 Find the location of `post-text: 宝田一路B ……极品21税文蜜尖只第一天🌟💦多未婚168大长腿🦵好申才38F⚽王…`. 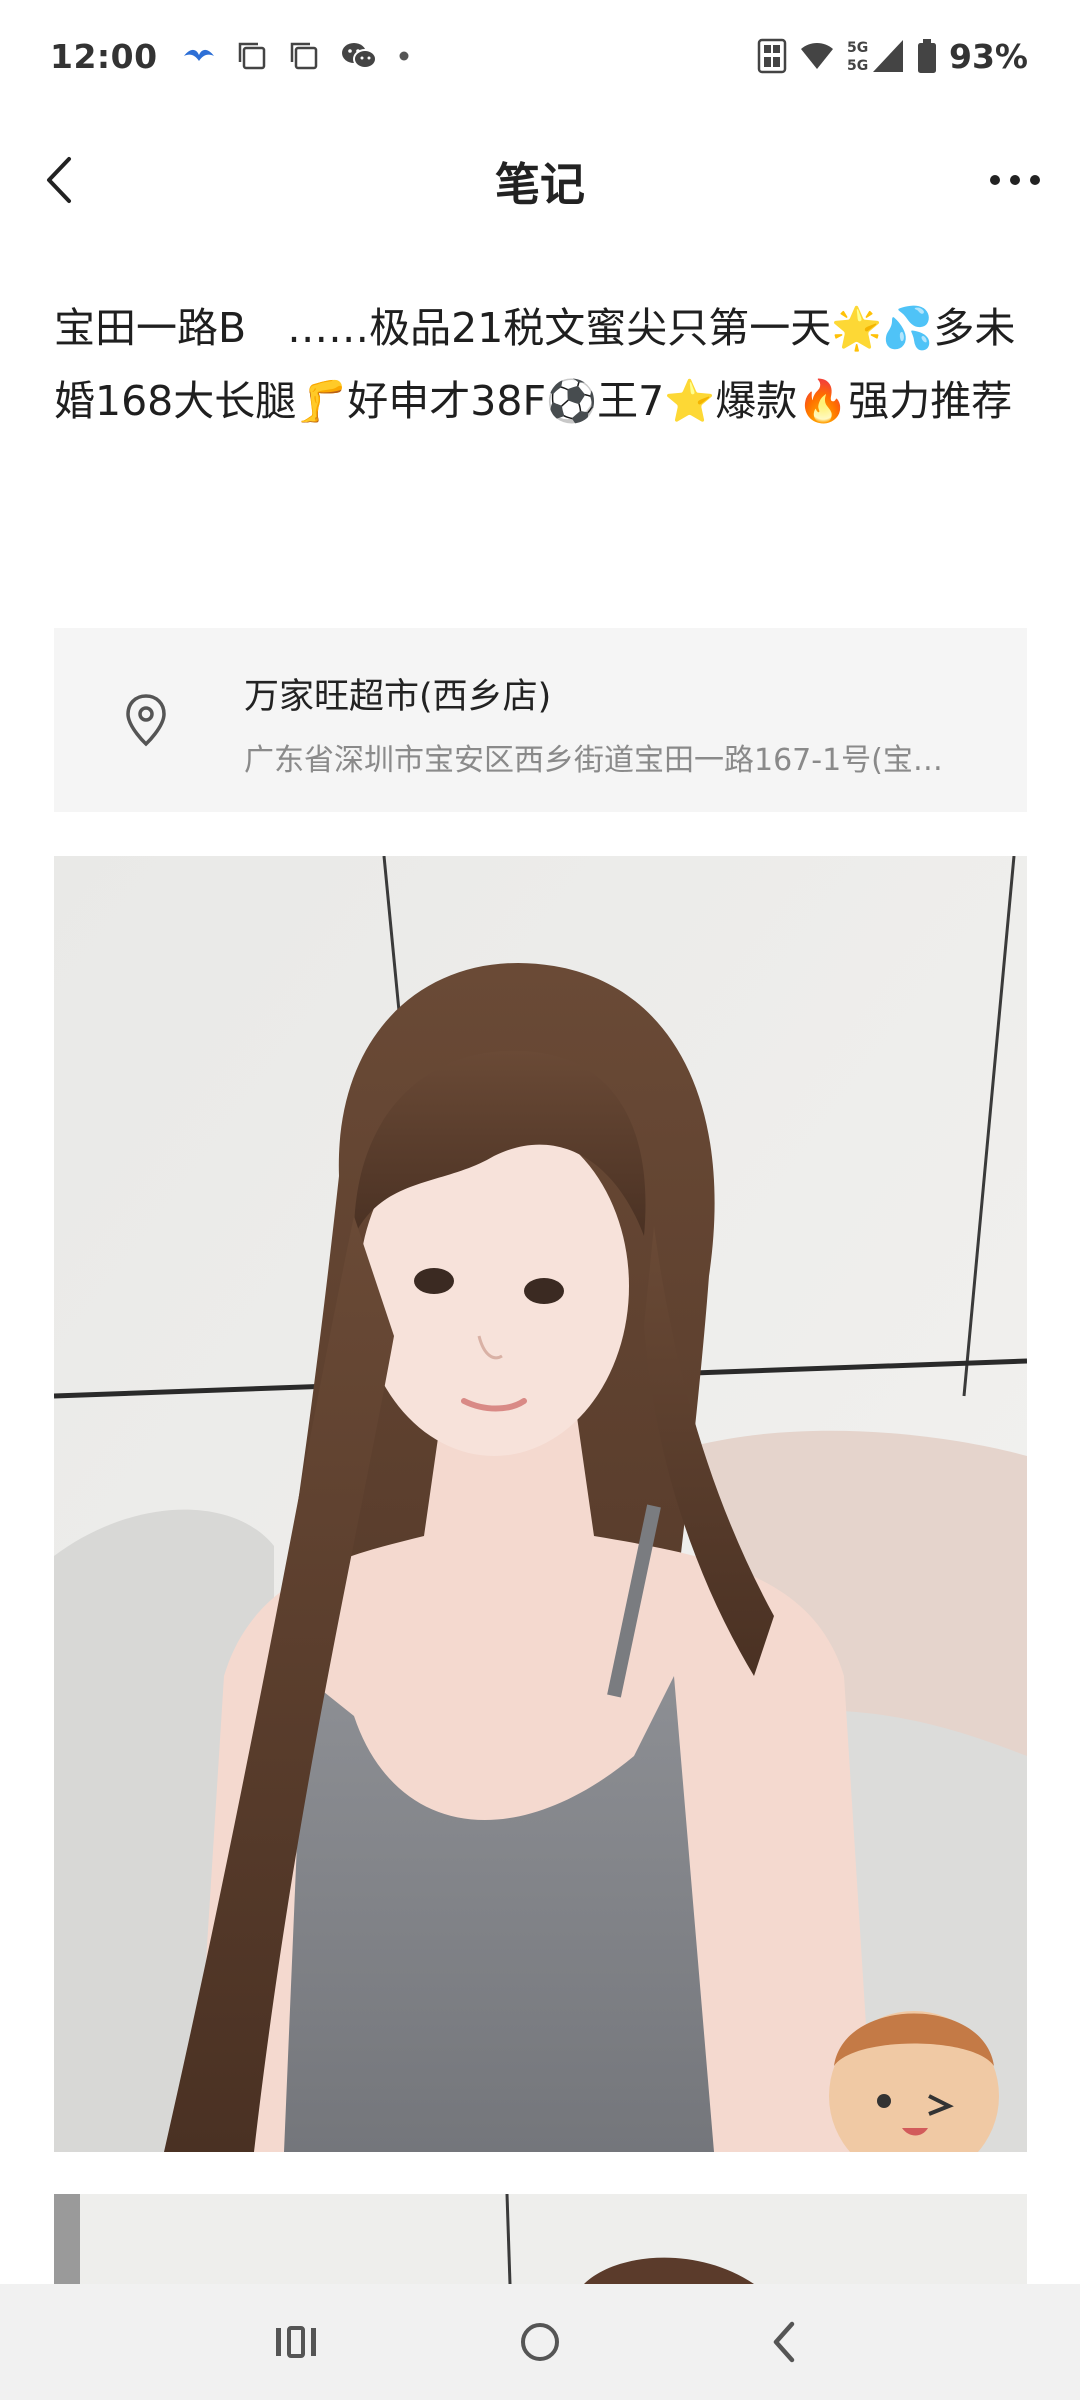

post-text: 宝田一路B ……极品21税文蜜尖只第一天🌟💦多未婚168大长腿🦵好申才38F⚽王… is located at coordinates (535, 364).